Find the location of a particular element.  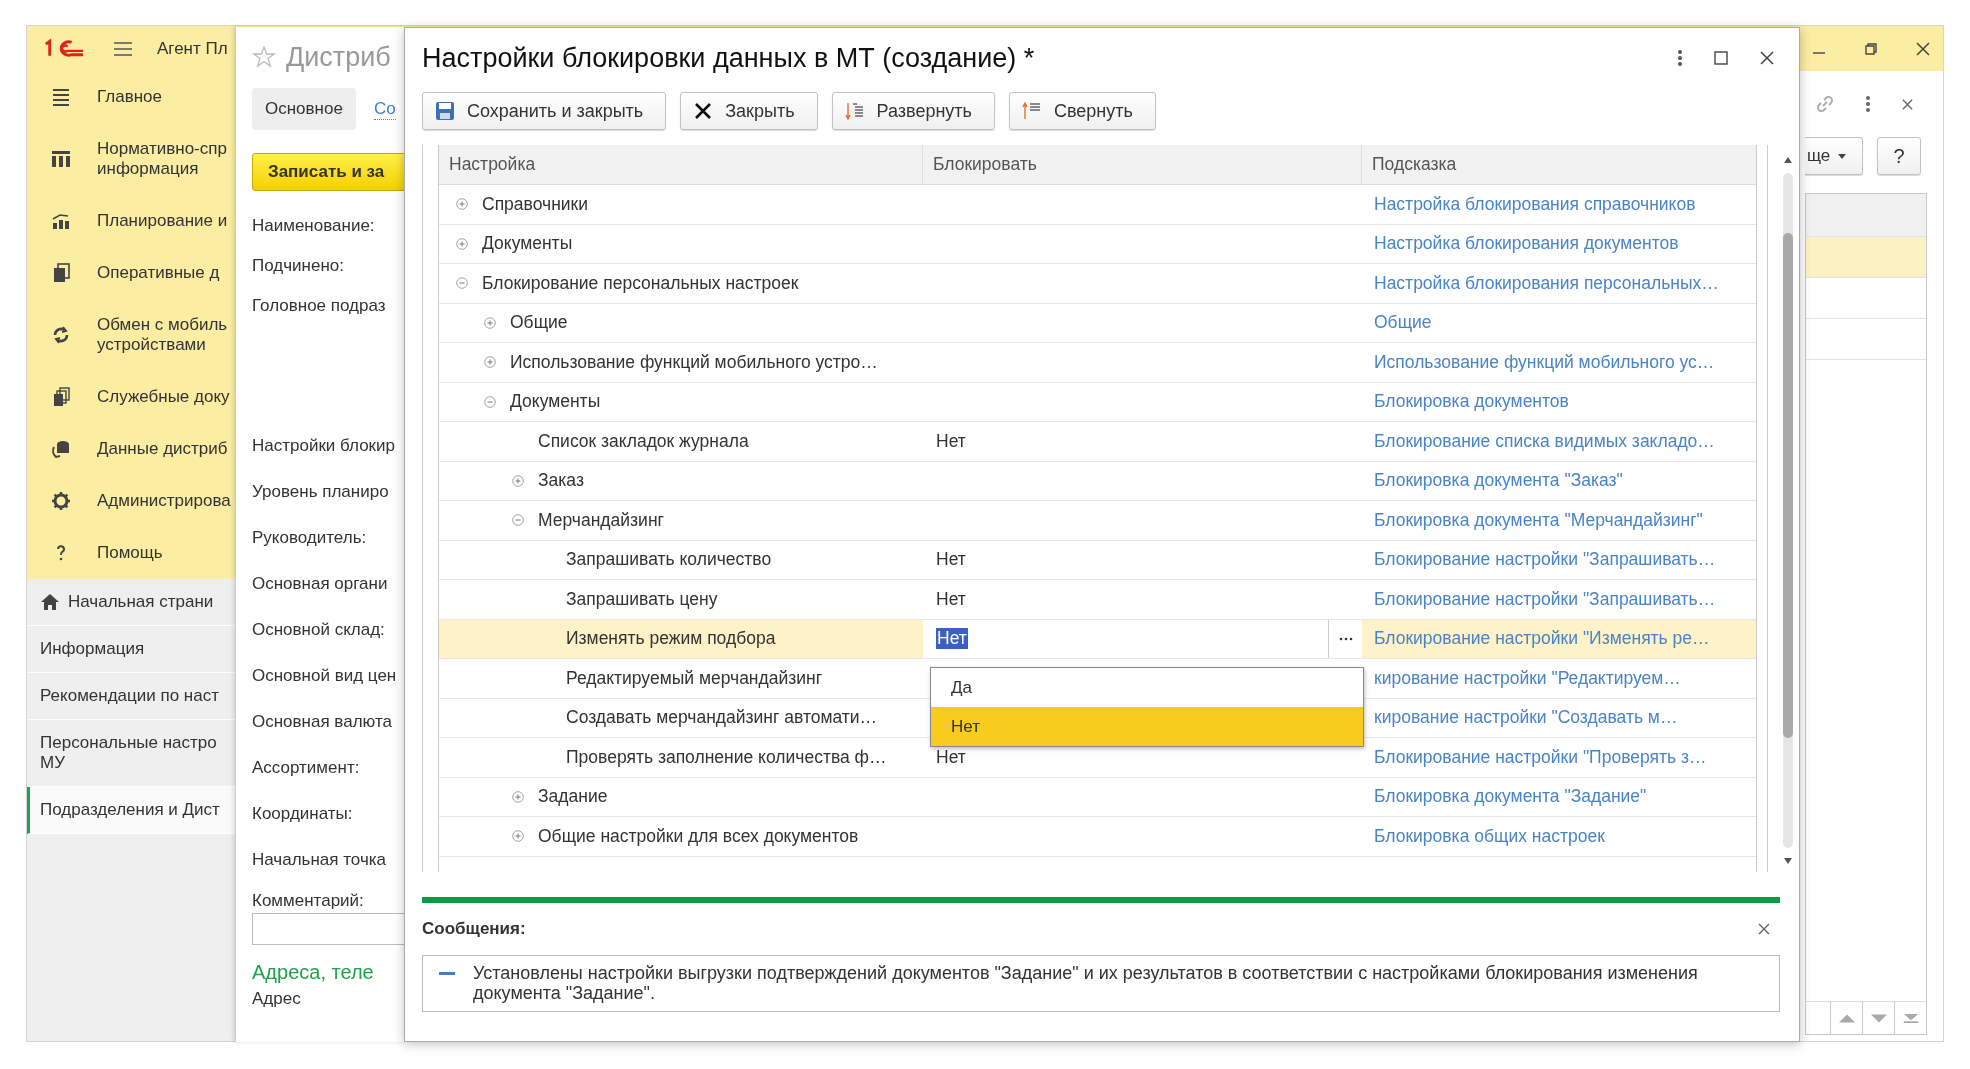

nav-item: Данные дистриб is located at coordinates (131, 449).